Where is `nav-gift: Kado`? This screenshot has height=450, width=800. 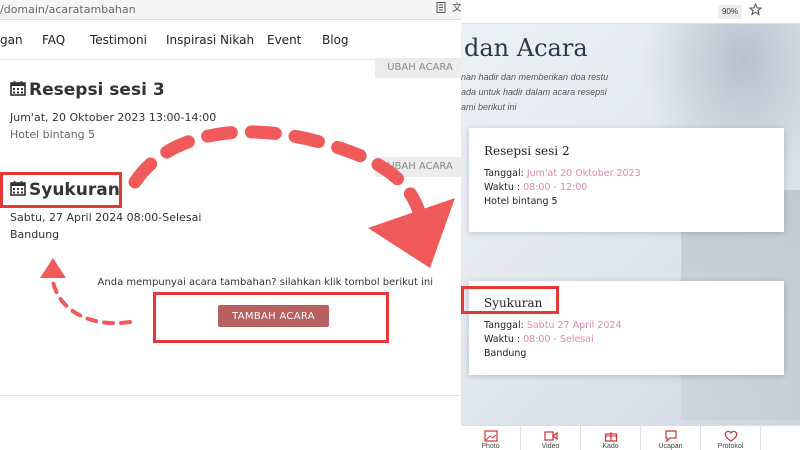
nav-gift: Kado is located at coordinates (611, 438).